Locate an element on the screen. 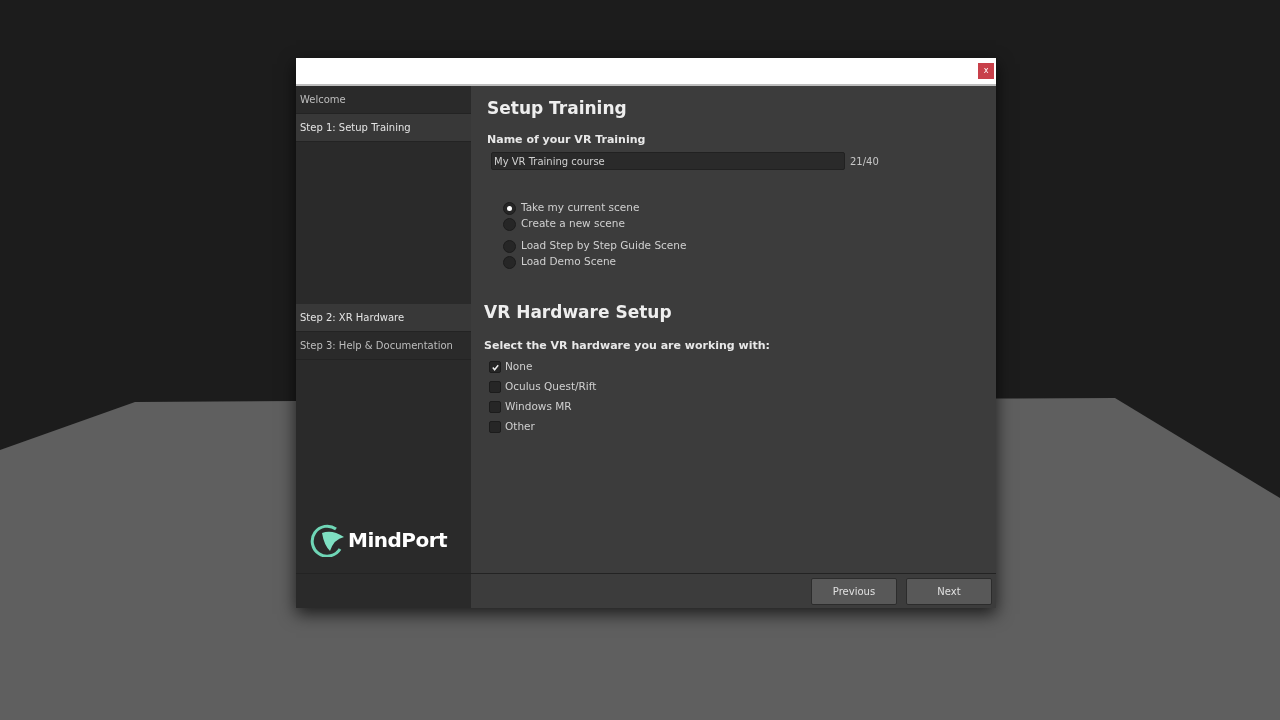 Image resolution: width=1280 pixels, height=720 pixels. checkbox-option: None is located at coordinates (742, 367).